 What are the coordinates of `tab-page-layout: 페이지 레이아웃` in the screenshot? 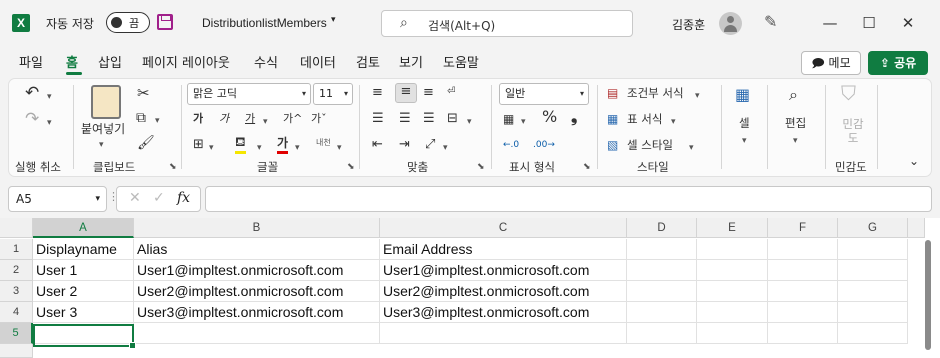 It's located at (186, 61).